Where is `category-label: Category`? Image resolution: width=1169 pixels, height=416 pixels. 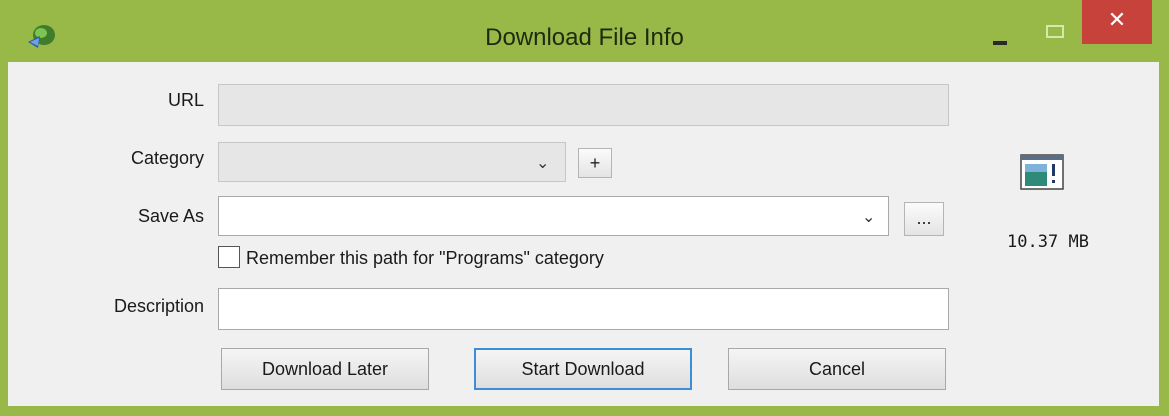
category-label: Category is located at coordinates (167, 158).